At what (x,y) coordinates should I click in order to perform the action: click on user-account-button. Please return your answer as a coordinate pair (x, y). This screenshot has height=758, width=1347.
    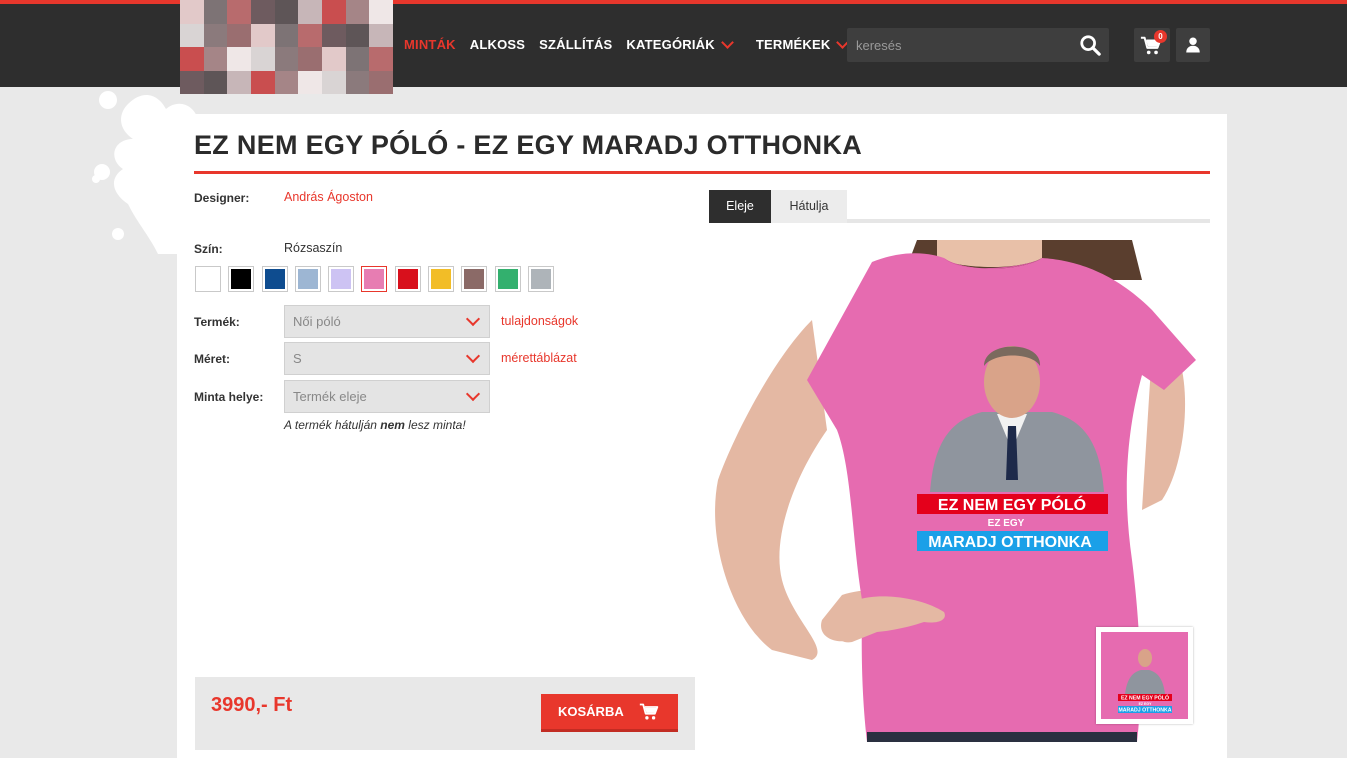
    Looking at the image, I should click on (1193, 45).